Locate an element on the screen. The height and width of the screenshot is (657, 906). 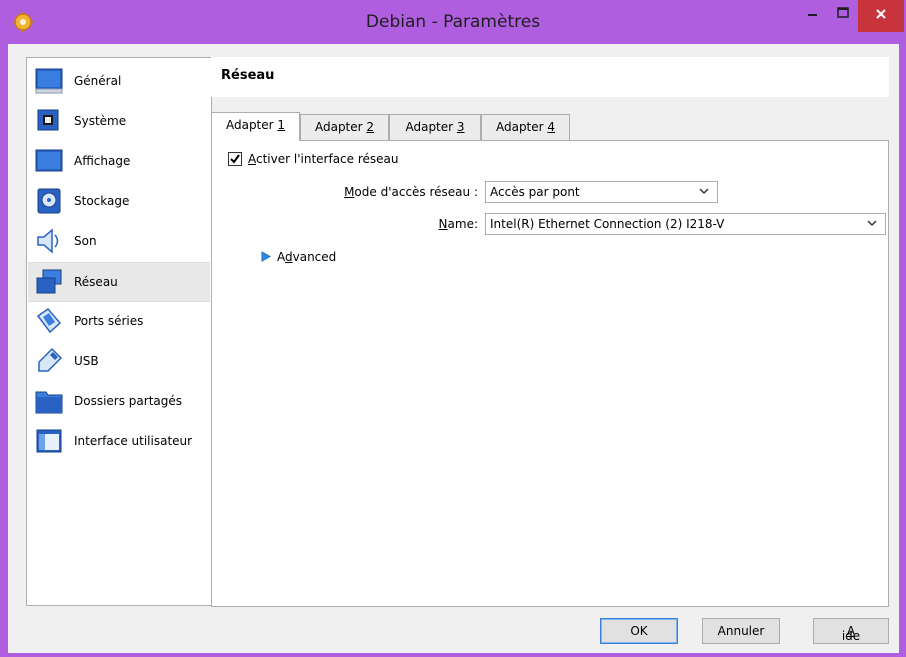
sidebar-item-general: Général is located at coordinates (119, 82).